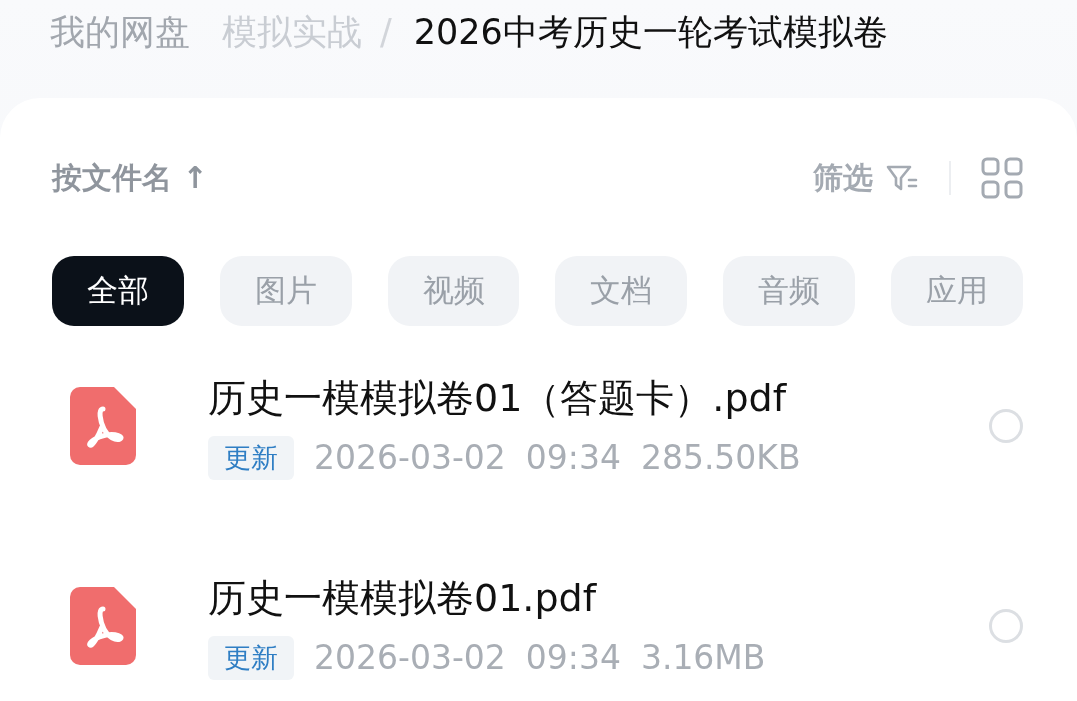 This screenshot has height=701, width=1077. What do you see at coordinates (720, 457) in the screenshot?
I see `file-size: 285.50KB` at bounding box center [720, 457].